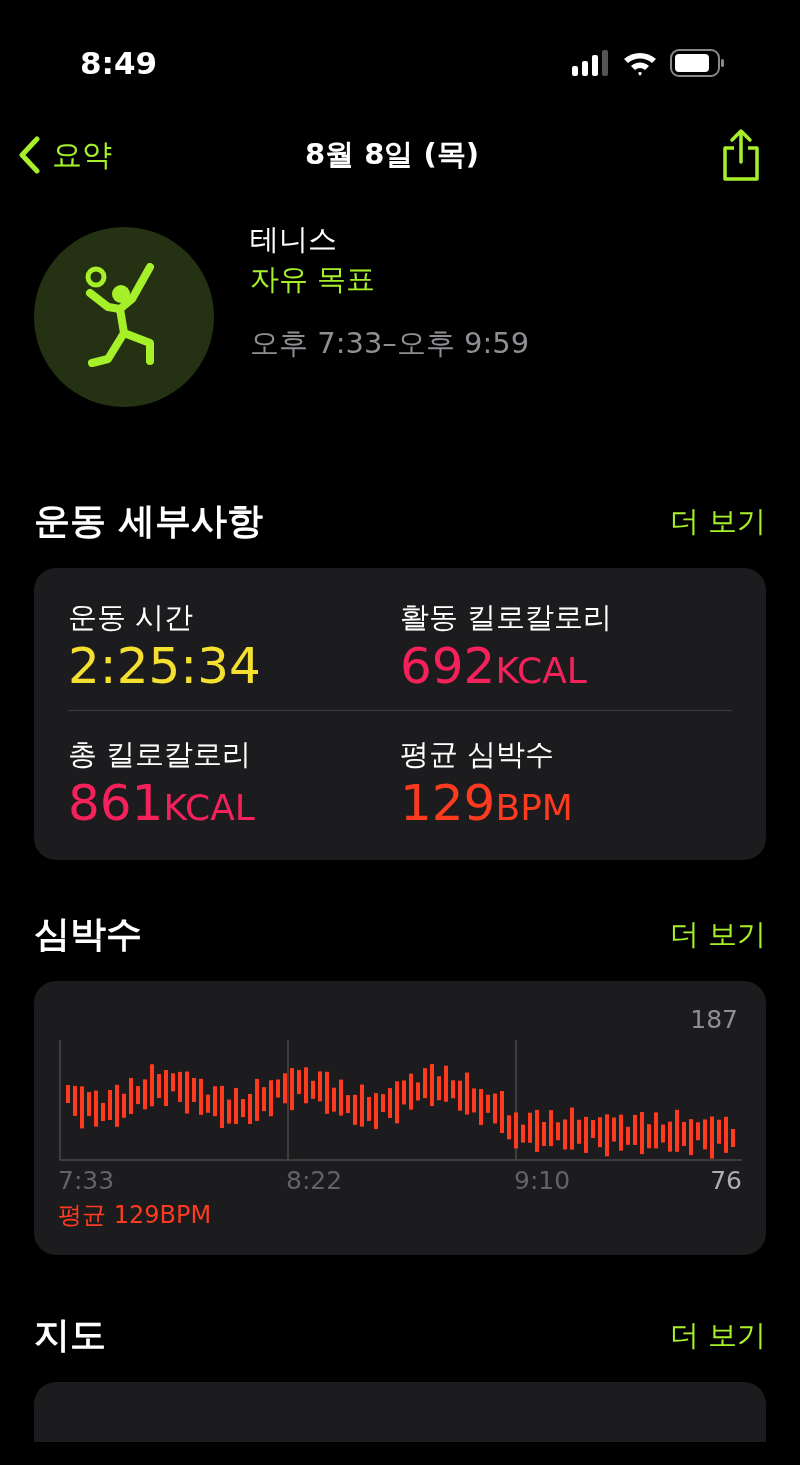 The height and width of the screenshot is (1465, 800). Describe the element at coordinates (135, 1215) in the screenshot. I see `average-heart-rate: 평균 129BPM` at that location.